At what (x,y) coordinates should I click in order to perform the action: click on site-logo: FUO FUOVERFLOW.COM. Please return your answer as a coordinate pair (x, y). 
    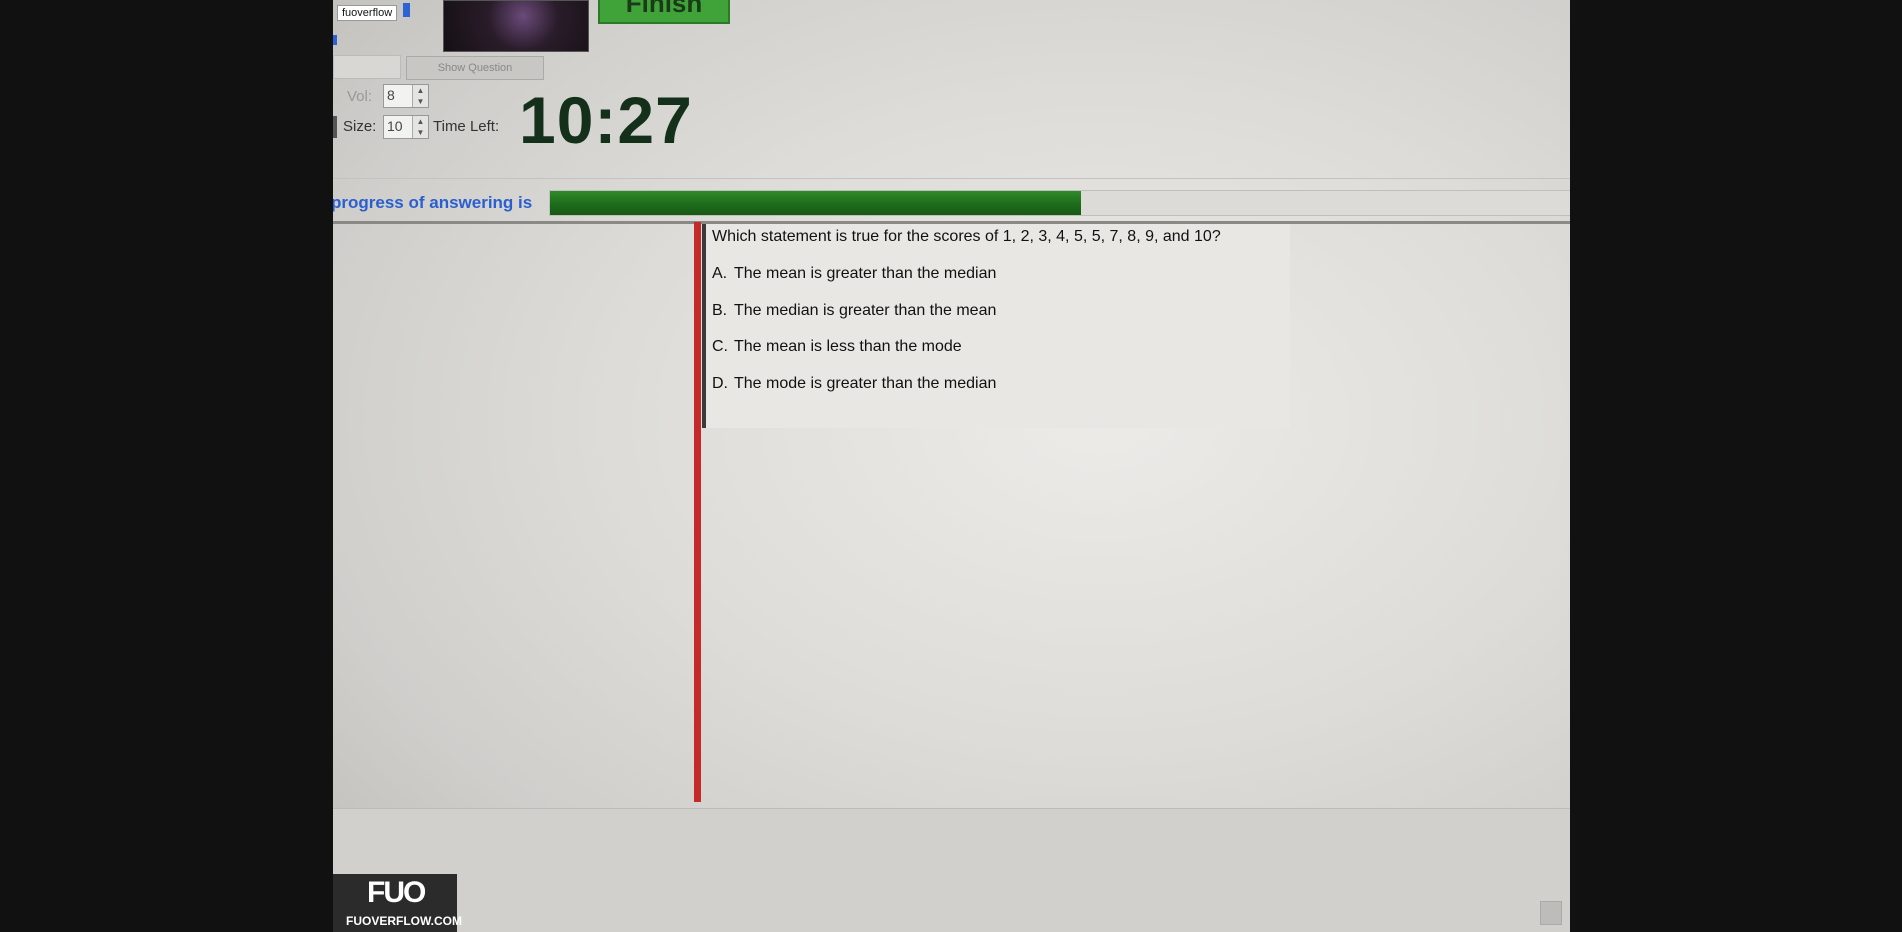
    Looking at the image, I should click on (397, 903).